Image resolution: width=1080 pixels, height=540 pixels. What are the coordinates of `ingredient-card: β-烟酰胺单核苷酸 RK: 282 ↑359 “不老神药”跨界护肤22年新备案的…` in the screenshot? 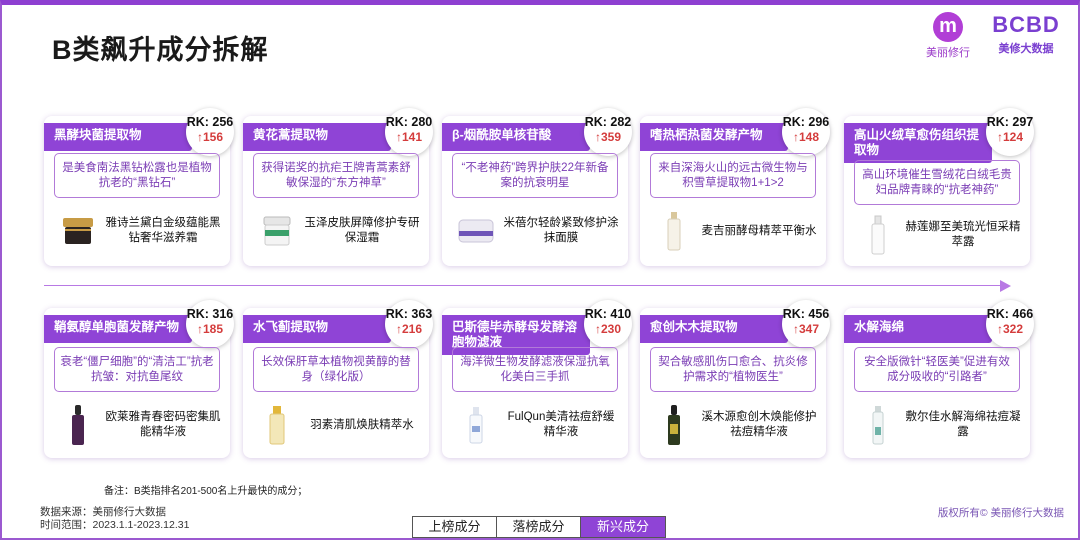 It's located at (537, 187).